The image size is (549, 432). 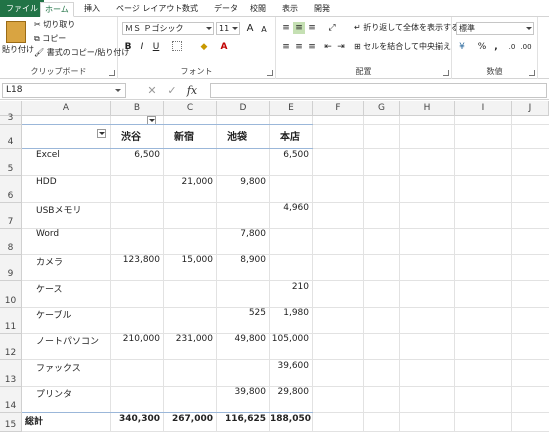 I want to click on insert-function-icon: fx, so click(x=192, y=90).